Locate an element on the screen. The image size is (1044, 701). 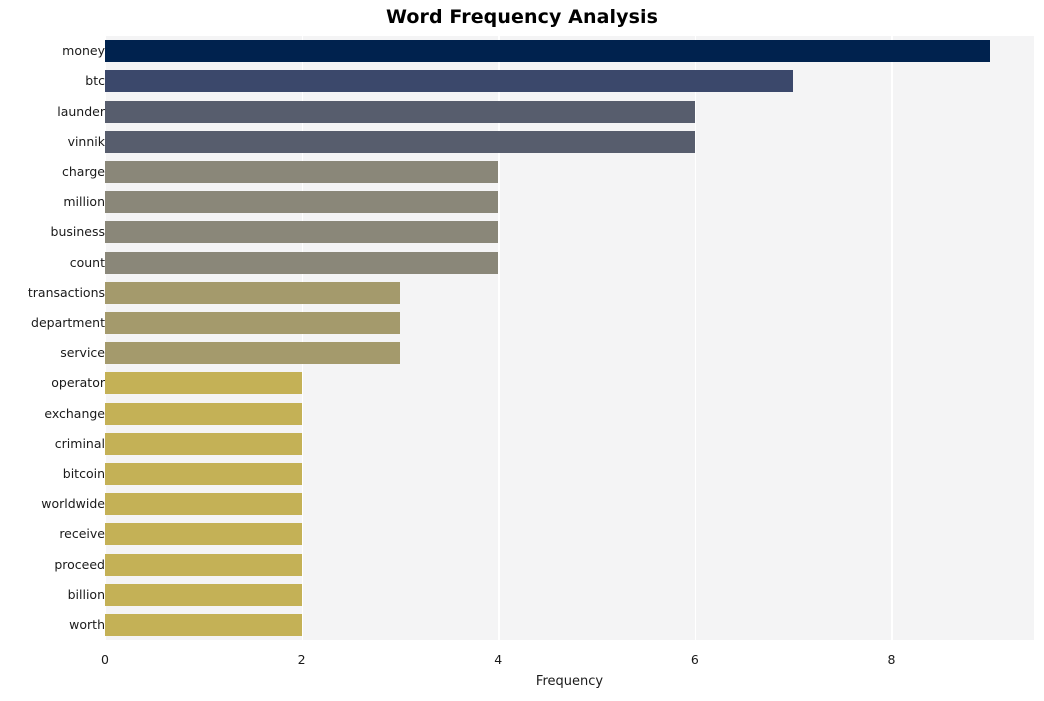
y-tick-label: department is located at coordinates (68, 322).